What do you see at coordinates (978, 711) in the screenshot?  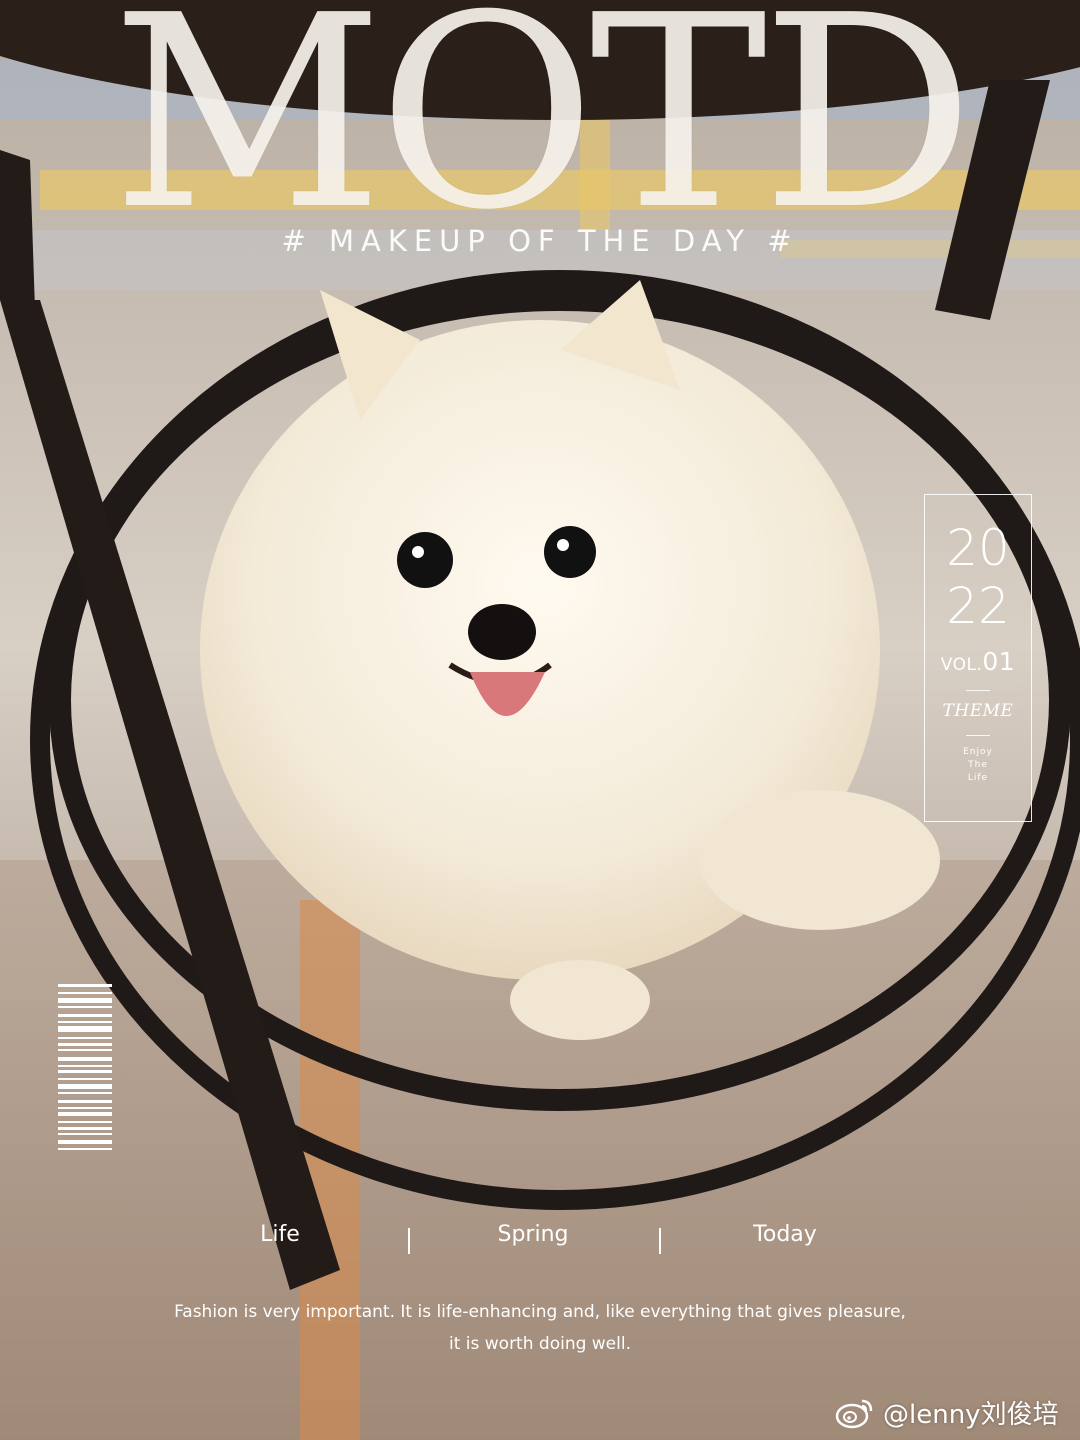 I see `theme-label: THEME` at bounding box center [978, 711].